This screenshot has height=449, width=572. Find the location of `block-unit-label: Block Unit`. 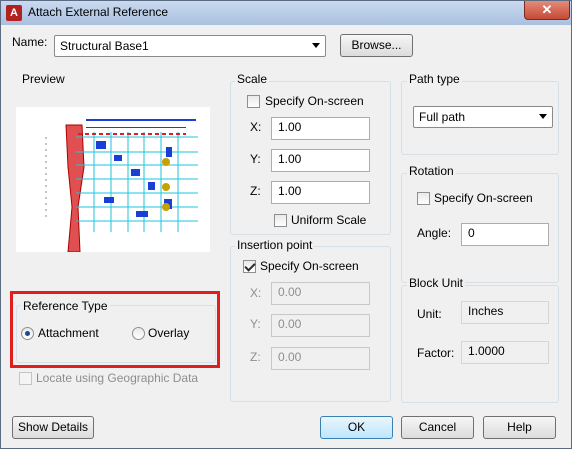

block-unit-label: Block Unit is located at coordinates (436, 283).